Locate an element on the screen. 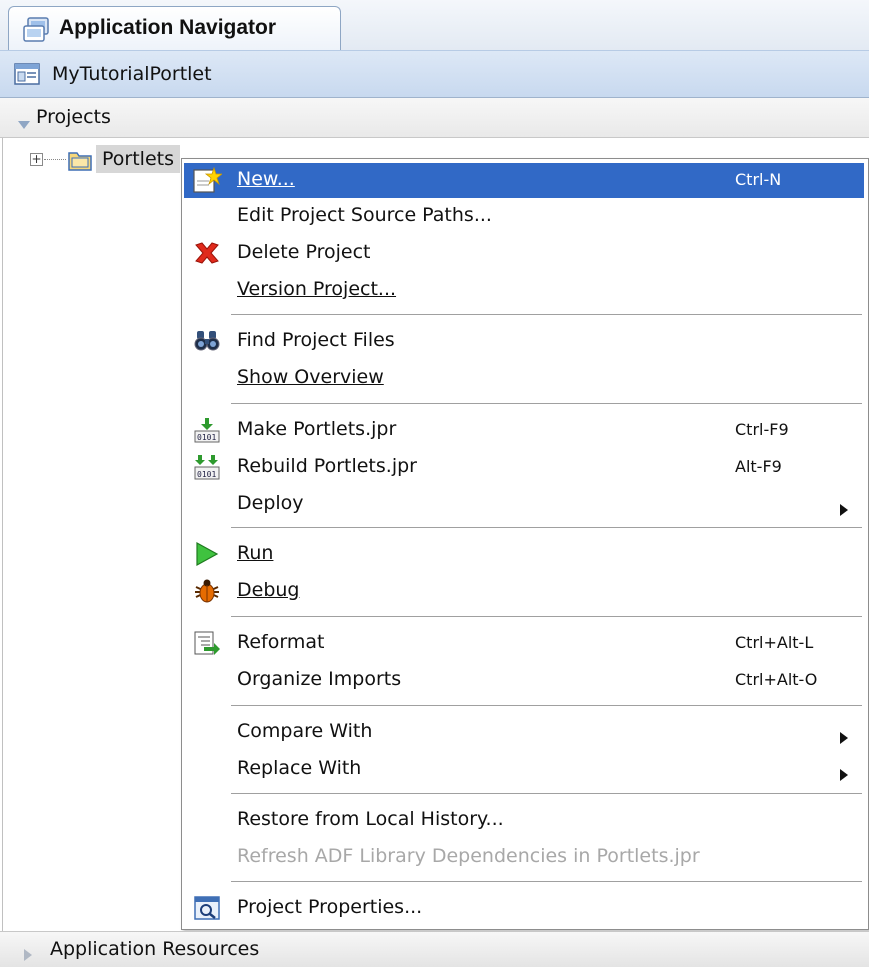 The height and width of the screenshot is (967, 869). make-icon: 0101 is located at coordinates (207, 430).